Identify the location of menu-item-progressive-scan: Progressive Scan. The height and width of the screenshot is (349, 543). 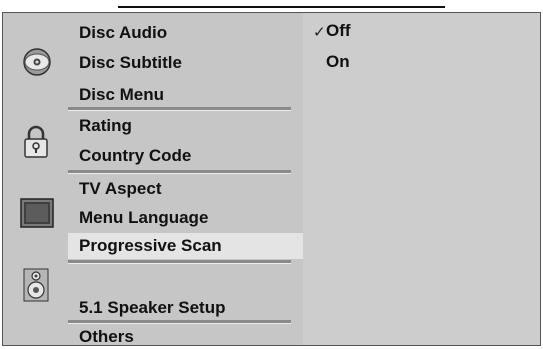
(188, 246).